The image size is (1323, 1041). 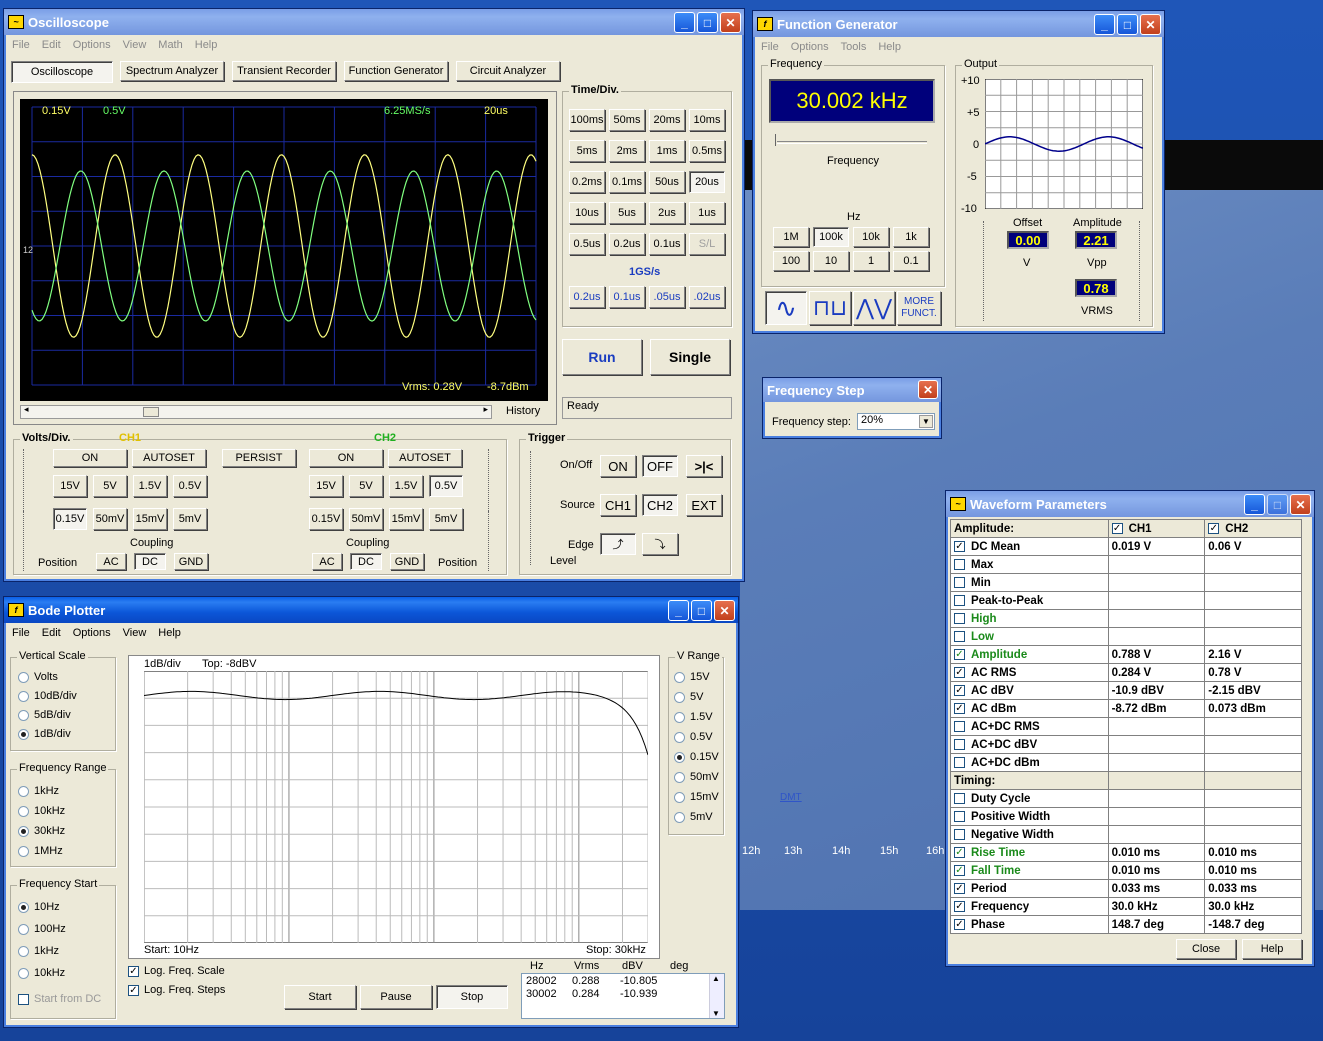 I want to click on ch1-volts-button: 5mV, so click(x=190, y=519).